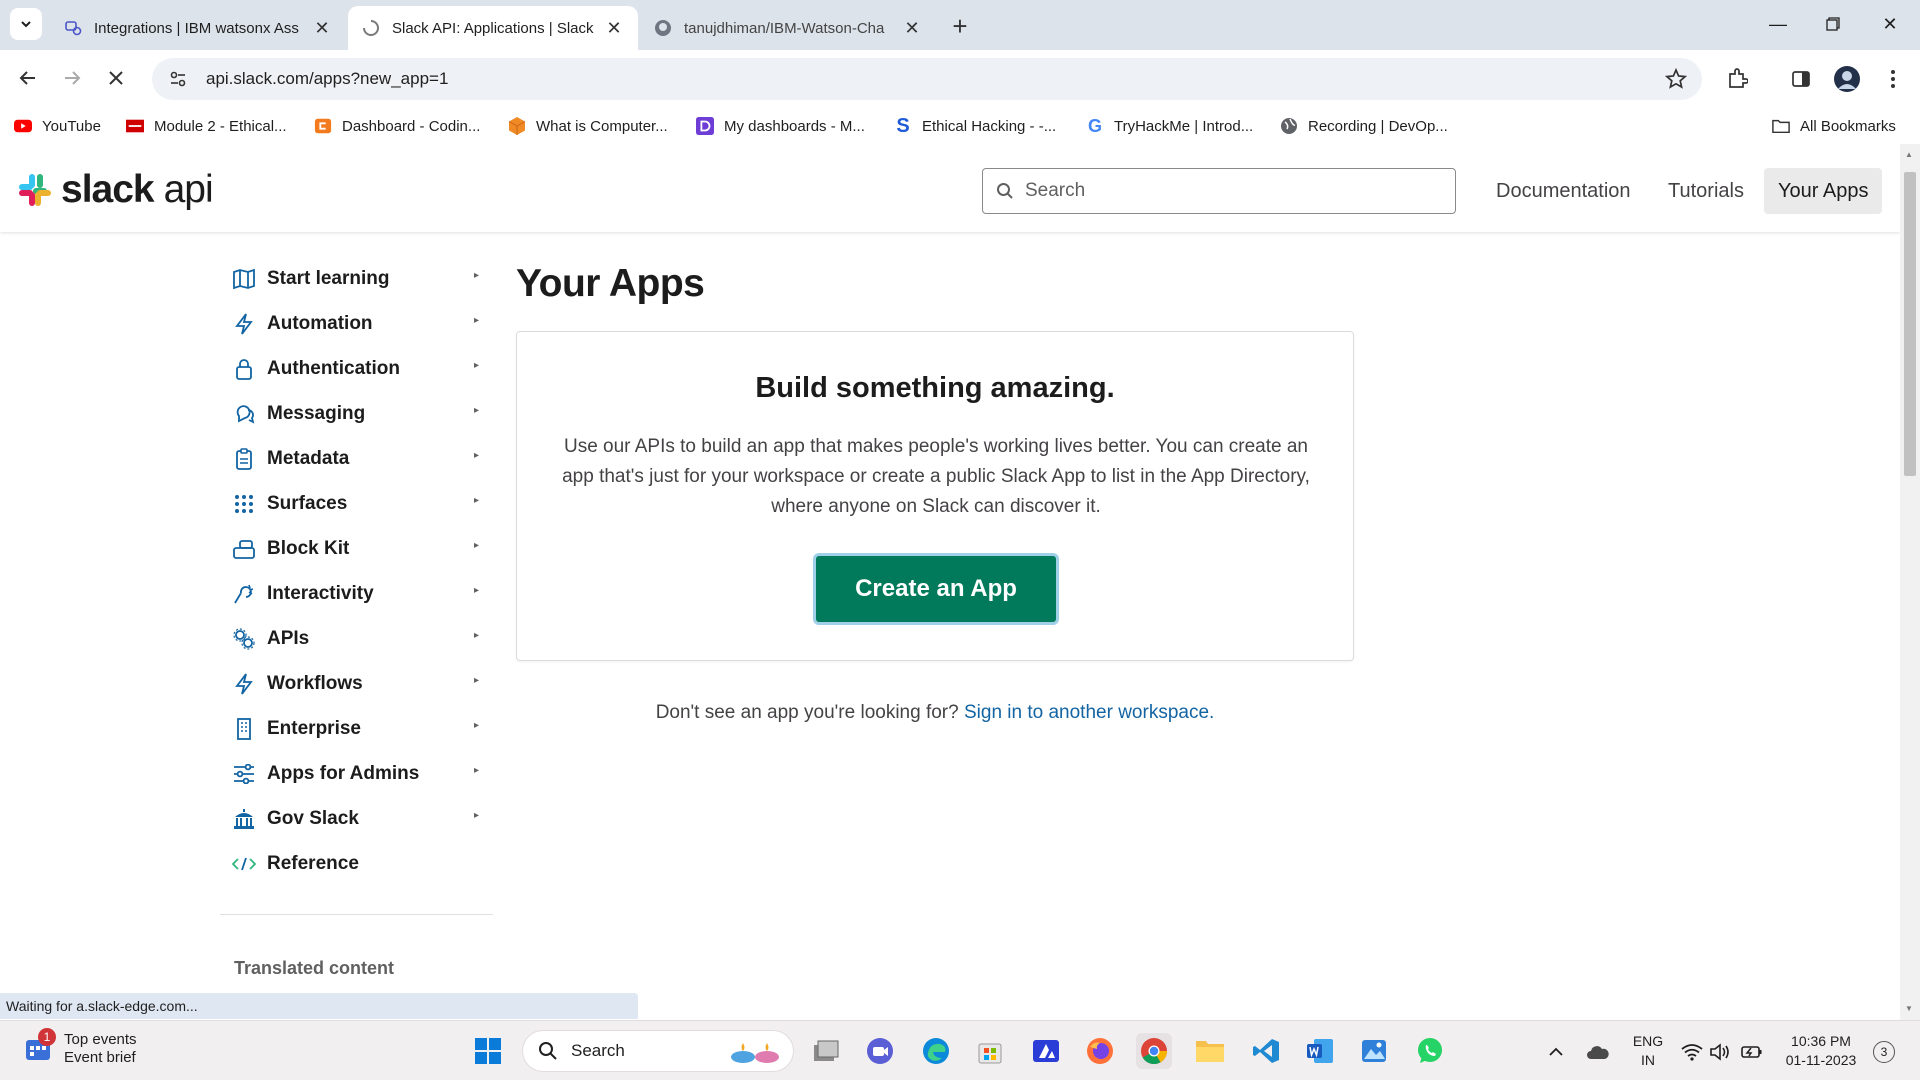 The width and height of the screenshot is (1920, 1080). Describe the element at coordinates (1563, 191) in the screenshot. I see `nav-documentation: Documentation` at that location.